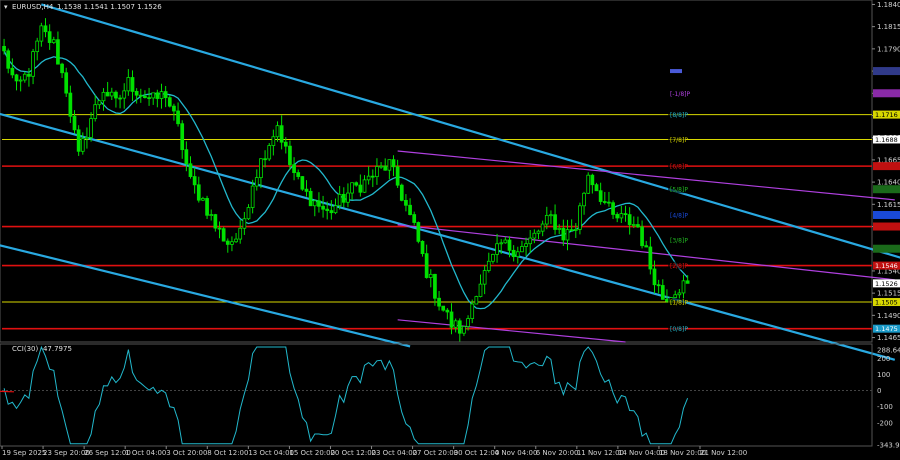 This screenshot has height=460, width=900. What do you see at coordinates (723, 453) in the screenshot?
I see `time-tick-label: 21 Nov 12:00` at bounding box center [723, 453].